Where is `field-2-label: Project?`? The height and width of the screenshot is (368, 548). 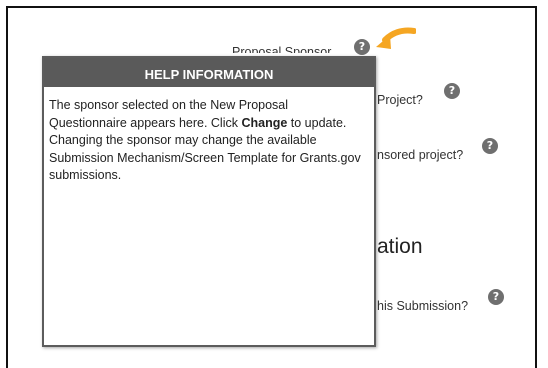 field-2-label: Project? is located at coordinates (400, 100).